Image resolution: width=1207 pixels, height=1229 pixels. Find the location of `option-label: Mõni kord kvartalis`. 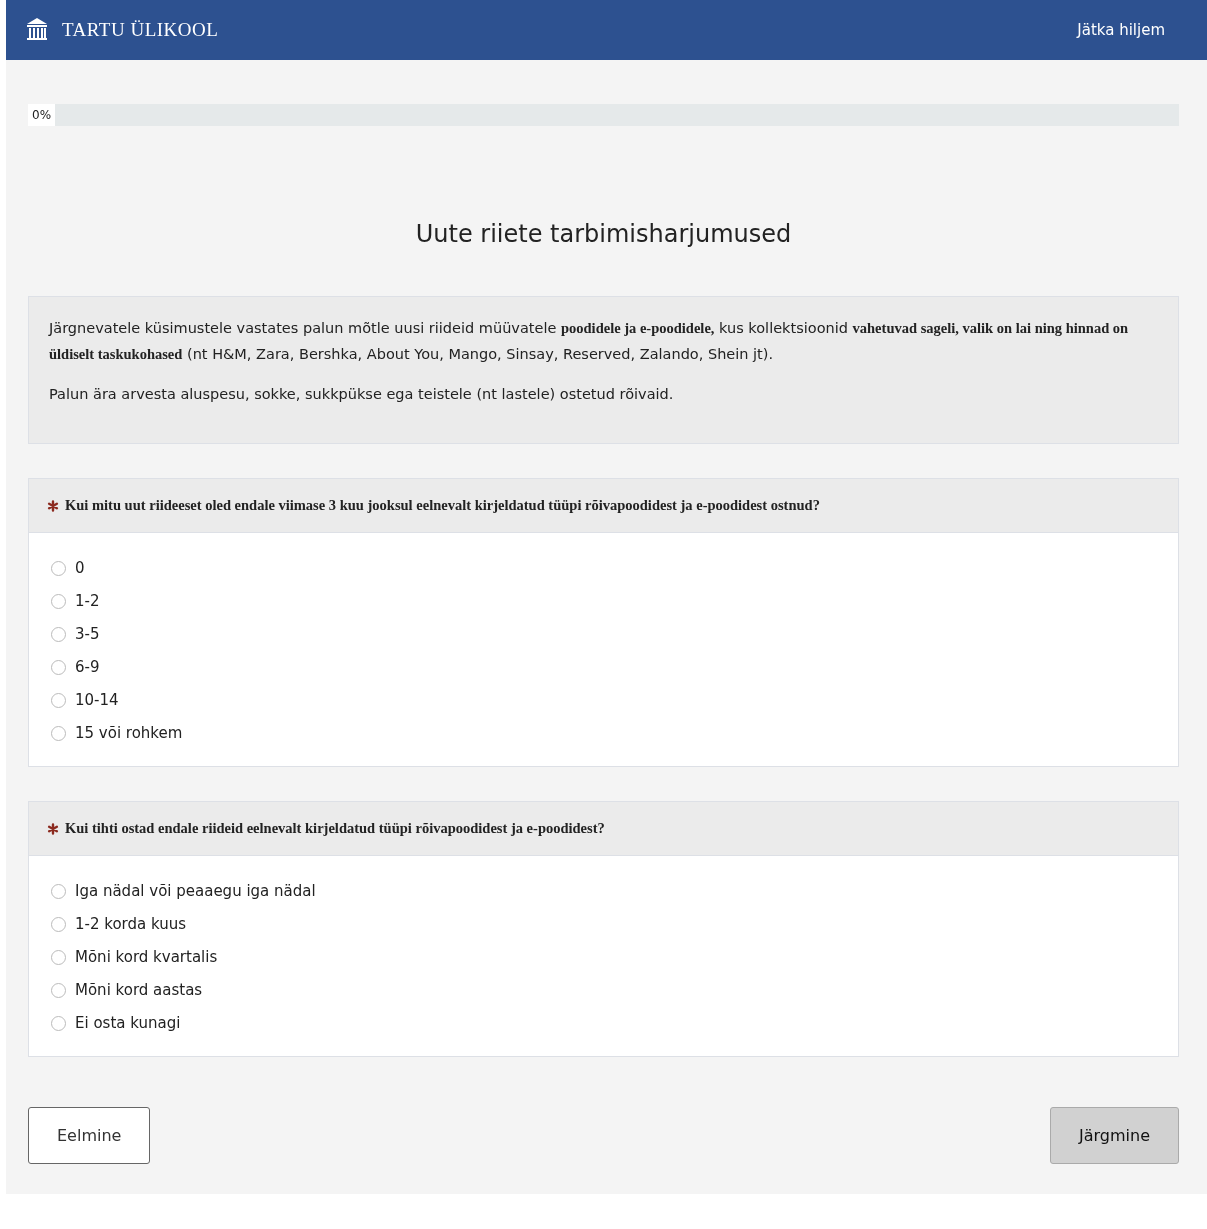

option-label: Mõni kord kvartalis is located at coordinates (146, 957).